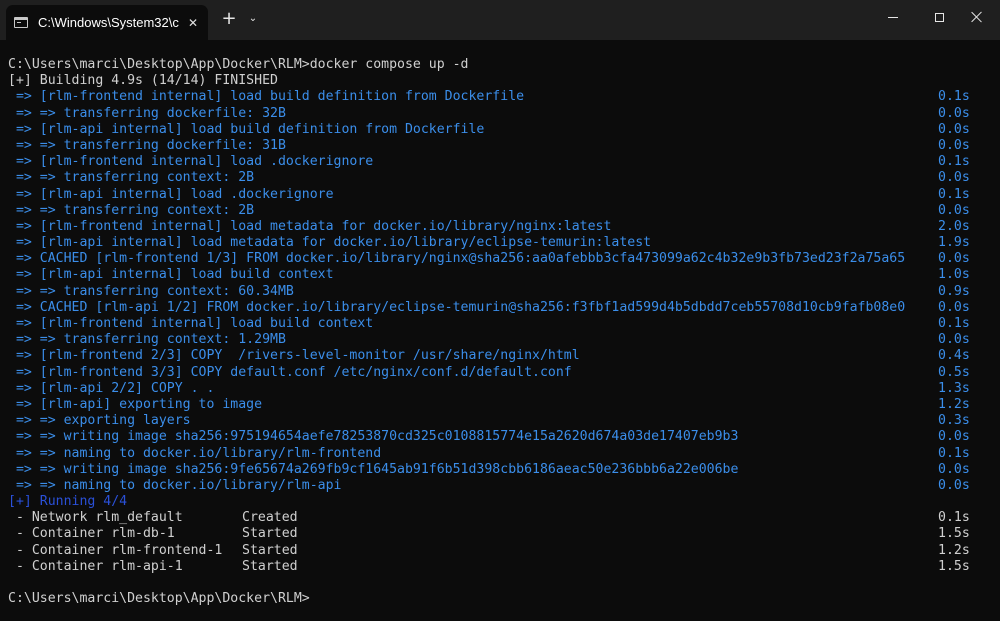 Image resolution: width=1000 pixels, height=621 pixels. What do you see at coordinates (91, 534) in the screenshot?
I see `run-item-text: - Container rlm-db-1` at bounding box center [91, 534].